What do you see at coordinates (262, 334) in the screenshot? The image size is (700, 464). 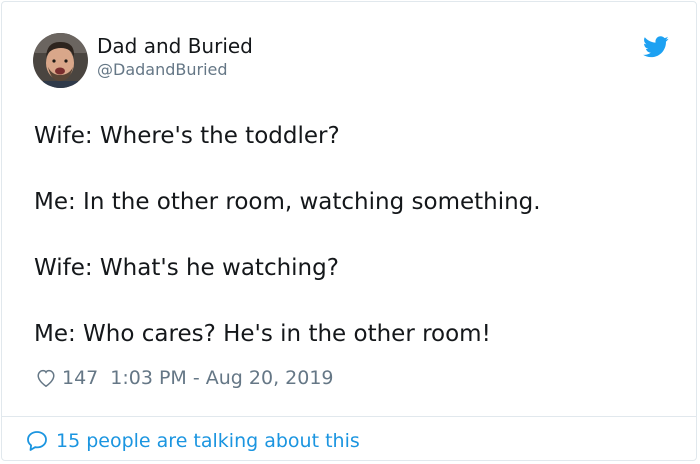 I see `tweet-text-line-4: Me: Who cares? He's in the other room!` at bounding box center [262, 334].